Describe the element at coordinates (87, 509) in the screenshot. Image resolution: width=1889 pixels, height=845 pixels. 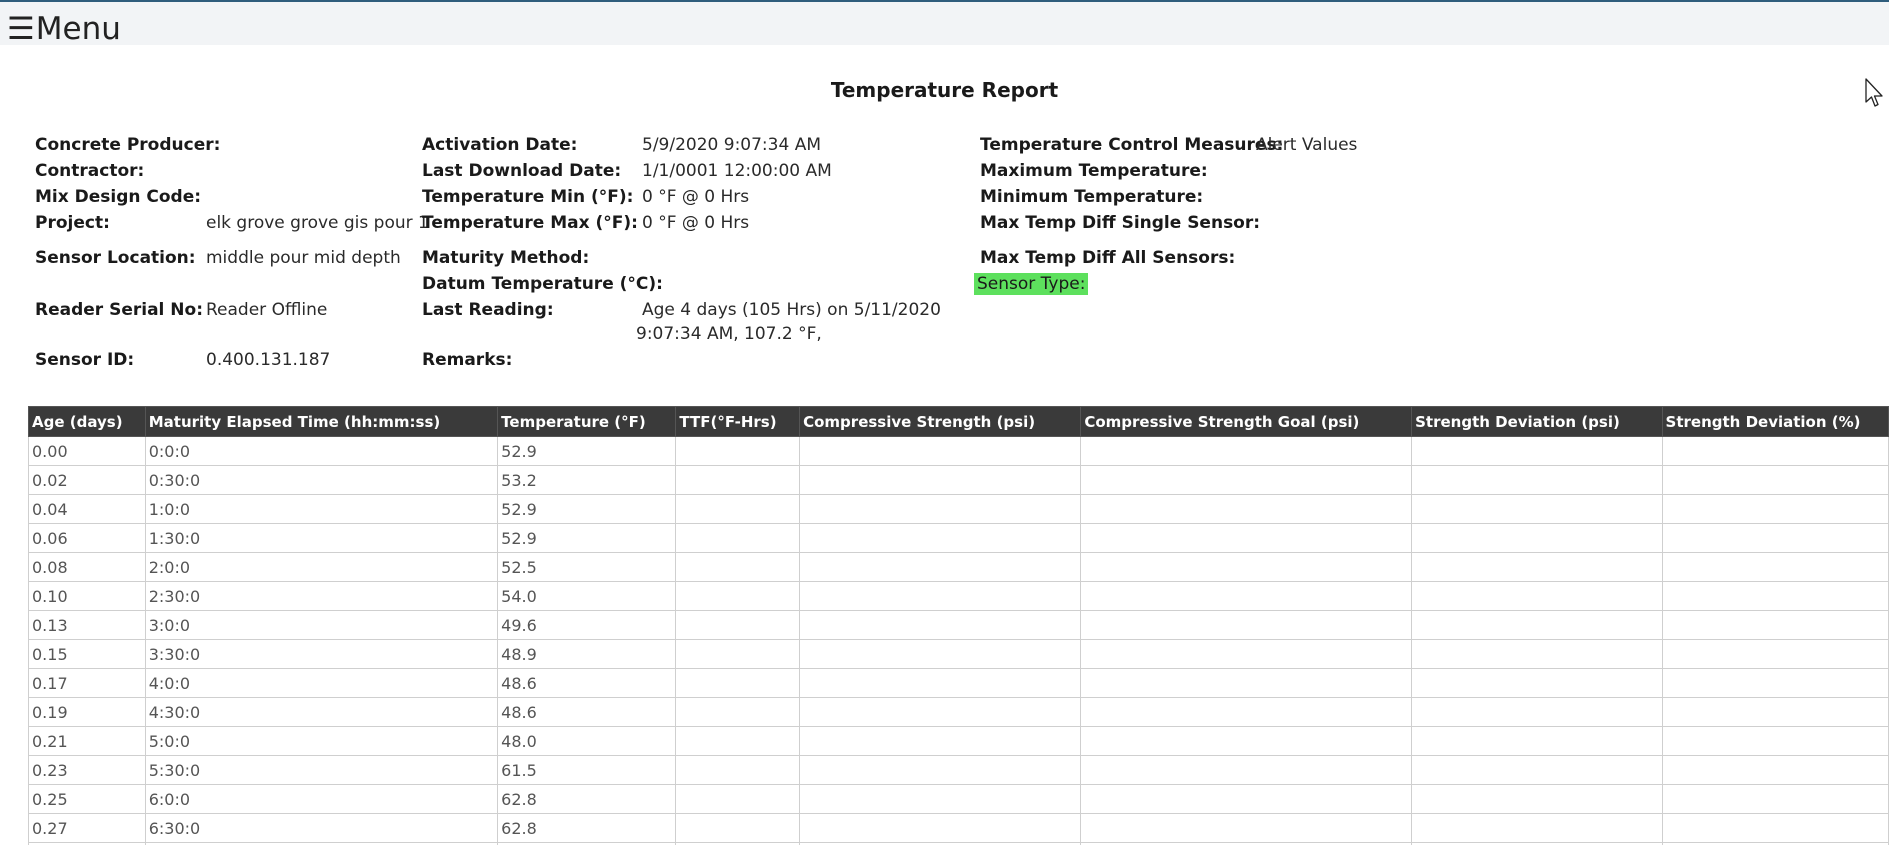
I see `table-cell: 0.04` at that location.